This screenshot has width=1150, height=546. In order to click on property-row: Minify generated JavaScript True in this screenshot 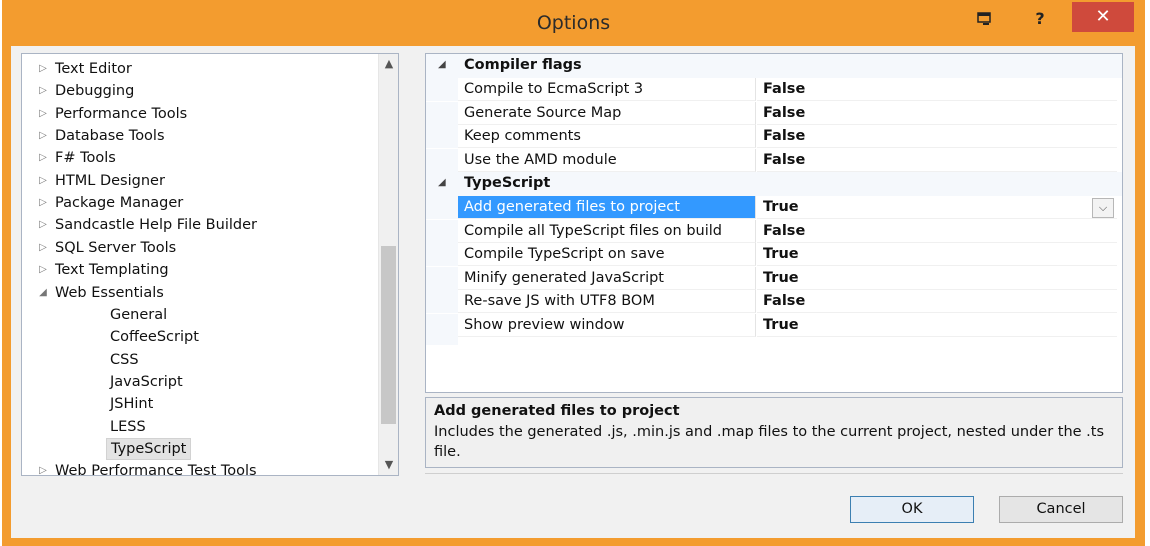, I will do `click(774, 278)`.